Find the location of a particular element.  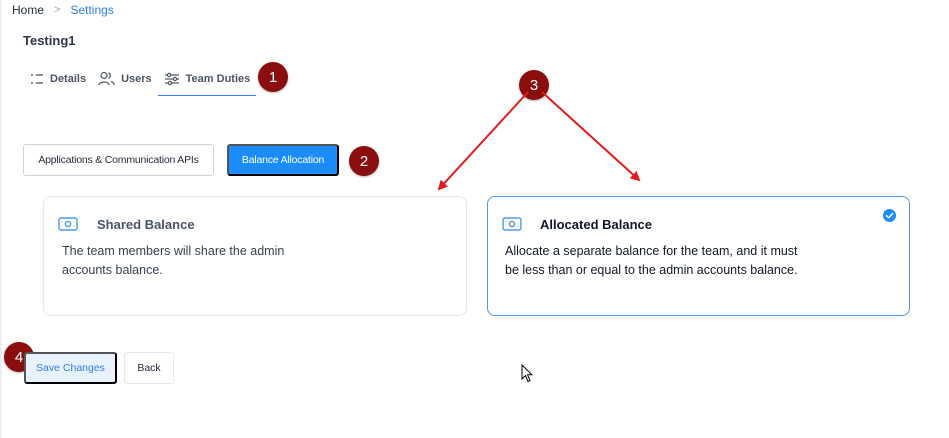

arrow-to-allocated-balance is located at coordinates (591, 136).